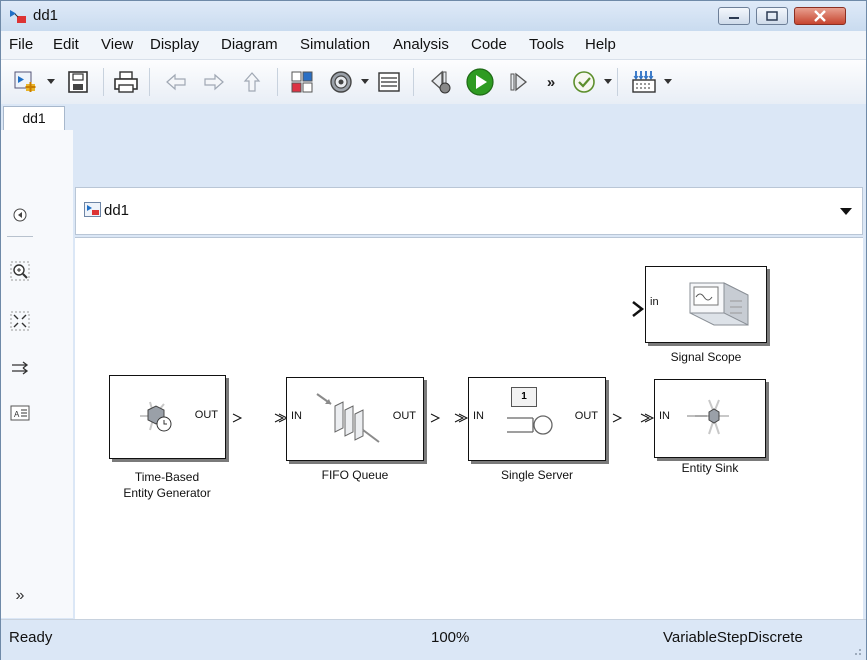  What do you see at coordinates (167, 485) in the screenshot?
I see `generator-label: Time-Based Entity Generator` at bounding box center [167, 485].